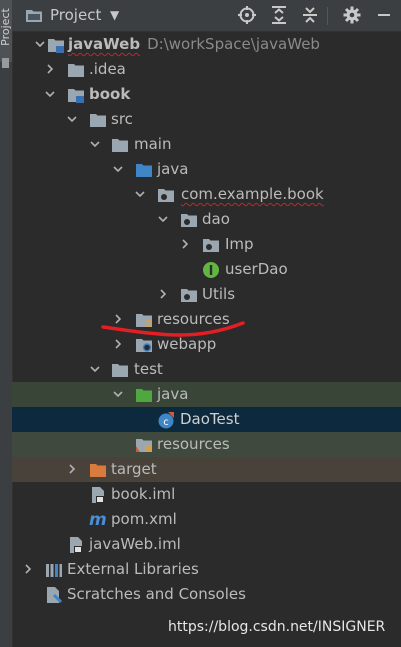 This screenshot has width=401, height=647. Describe the element at coordinates (206, 394) in the screenshot. I see `tree-node-test-java: java` at that location.